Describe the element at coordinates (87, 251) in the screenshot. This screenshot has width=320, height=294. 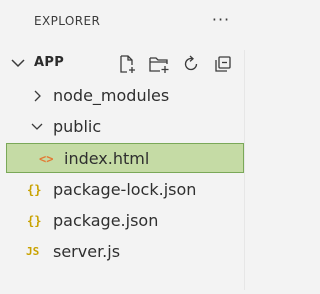
I see `tree-item-label: server.js` at that location.